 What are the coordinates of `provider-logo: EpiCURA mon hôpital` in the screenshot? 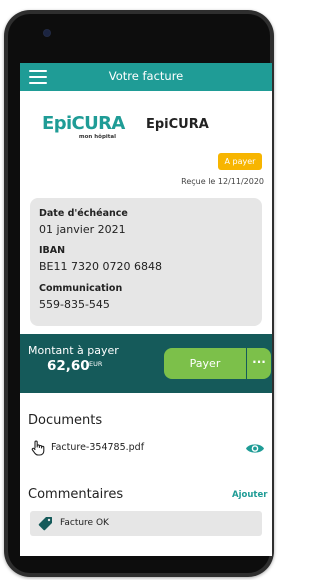 It's located at (83, 129).